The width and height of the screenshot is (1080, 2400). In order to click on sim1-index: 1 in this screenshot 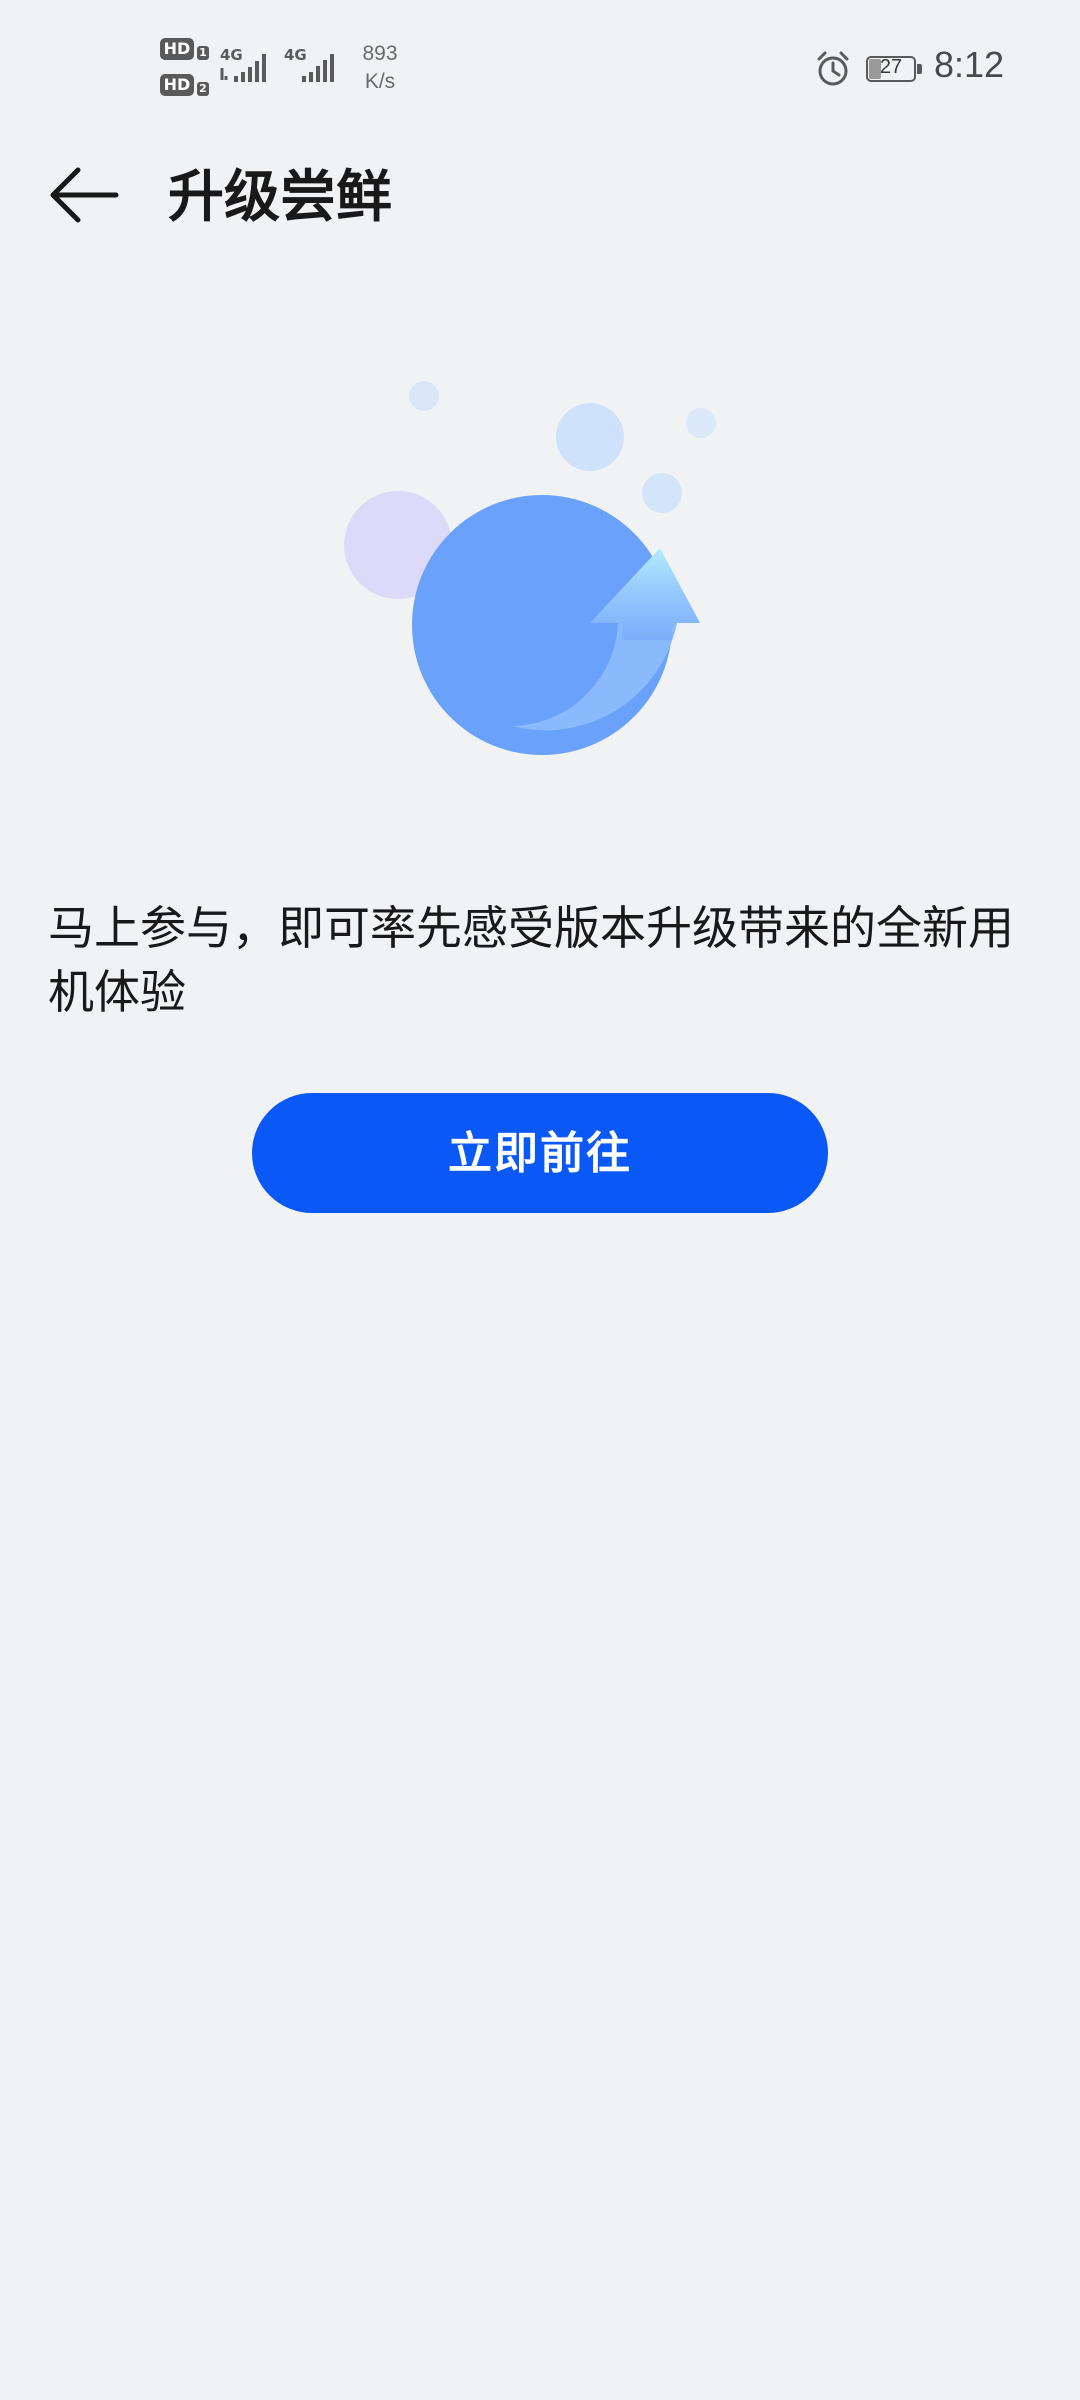, I will do `click(203, 53)`.